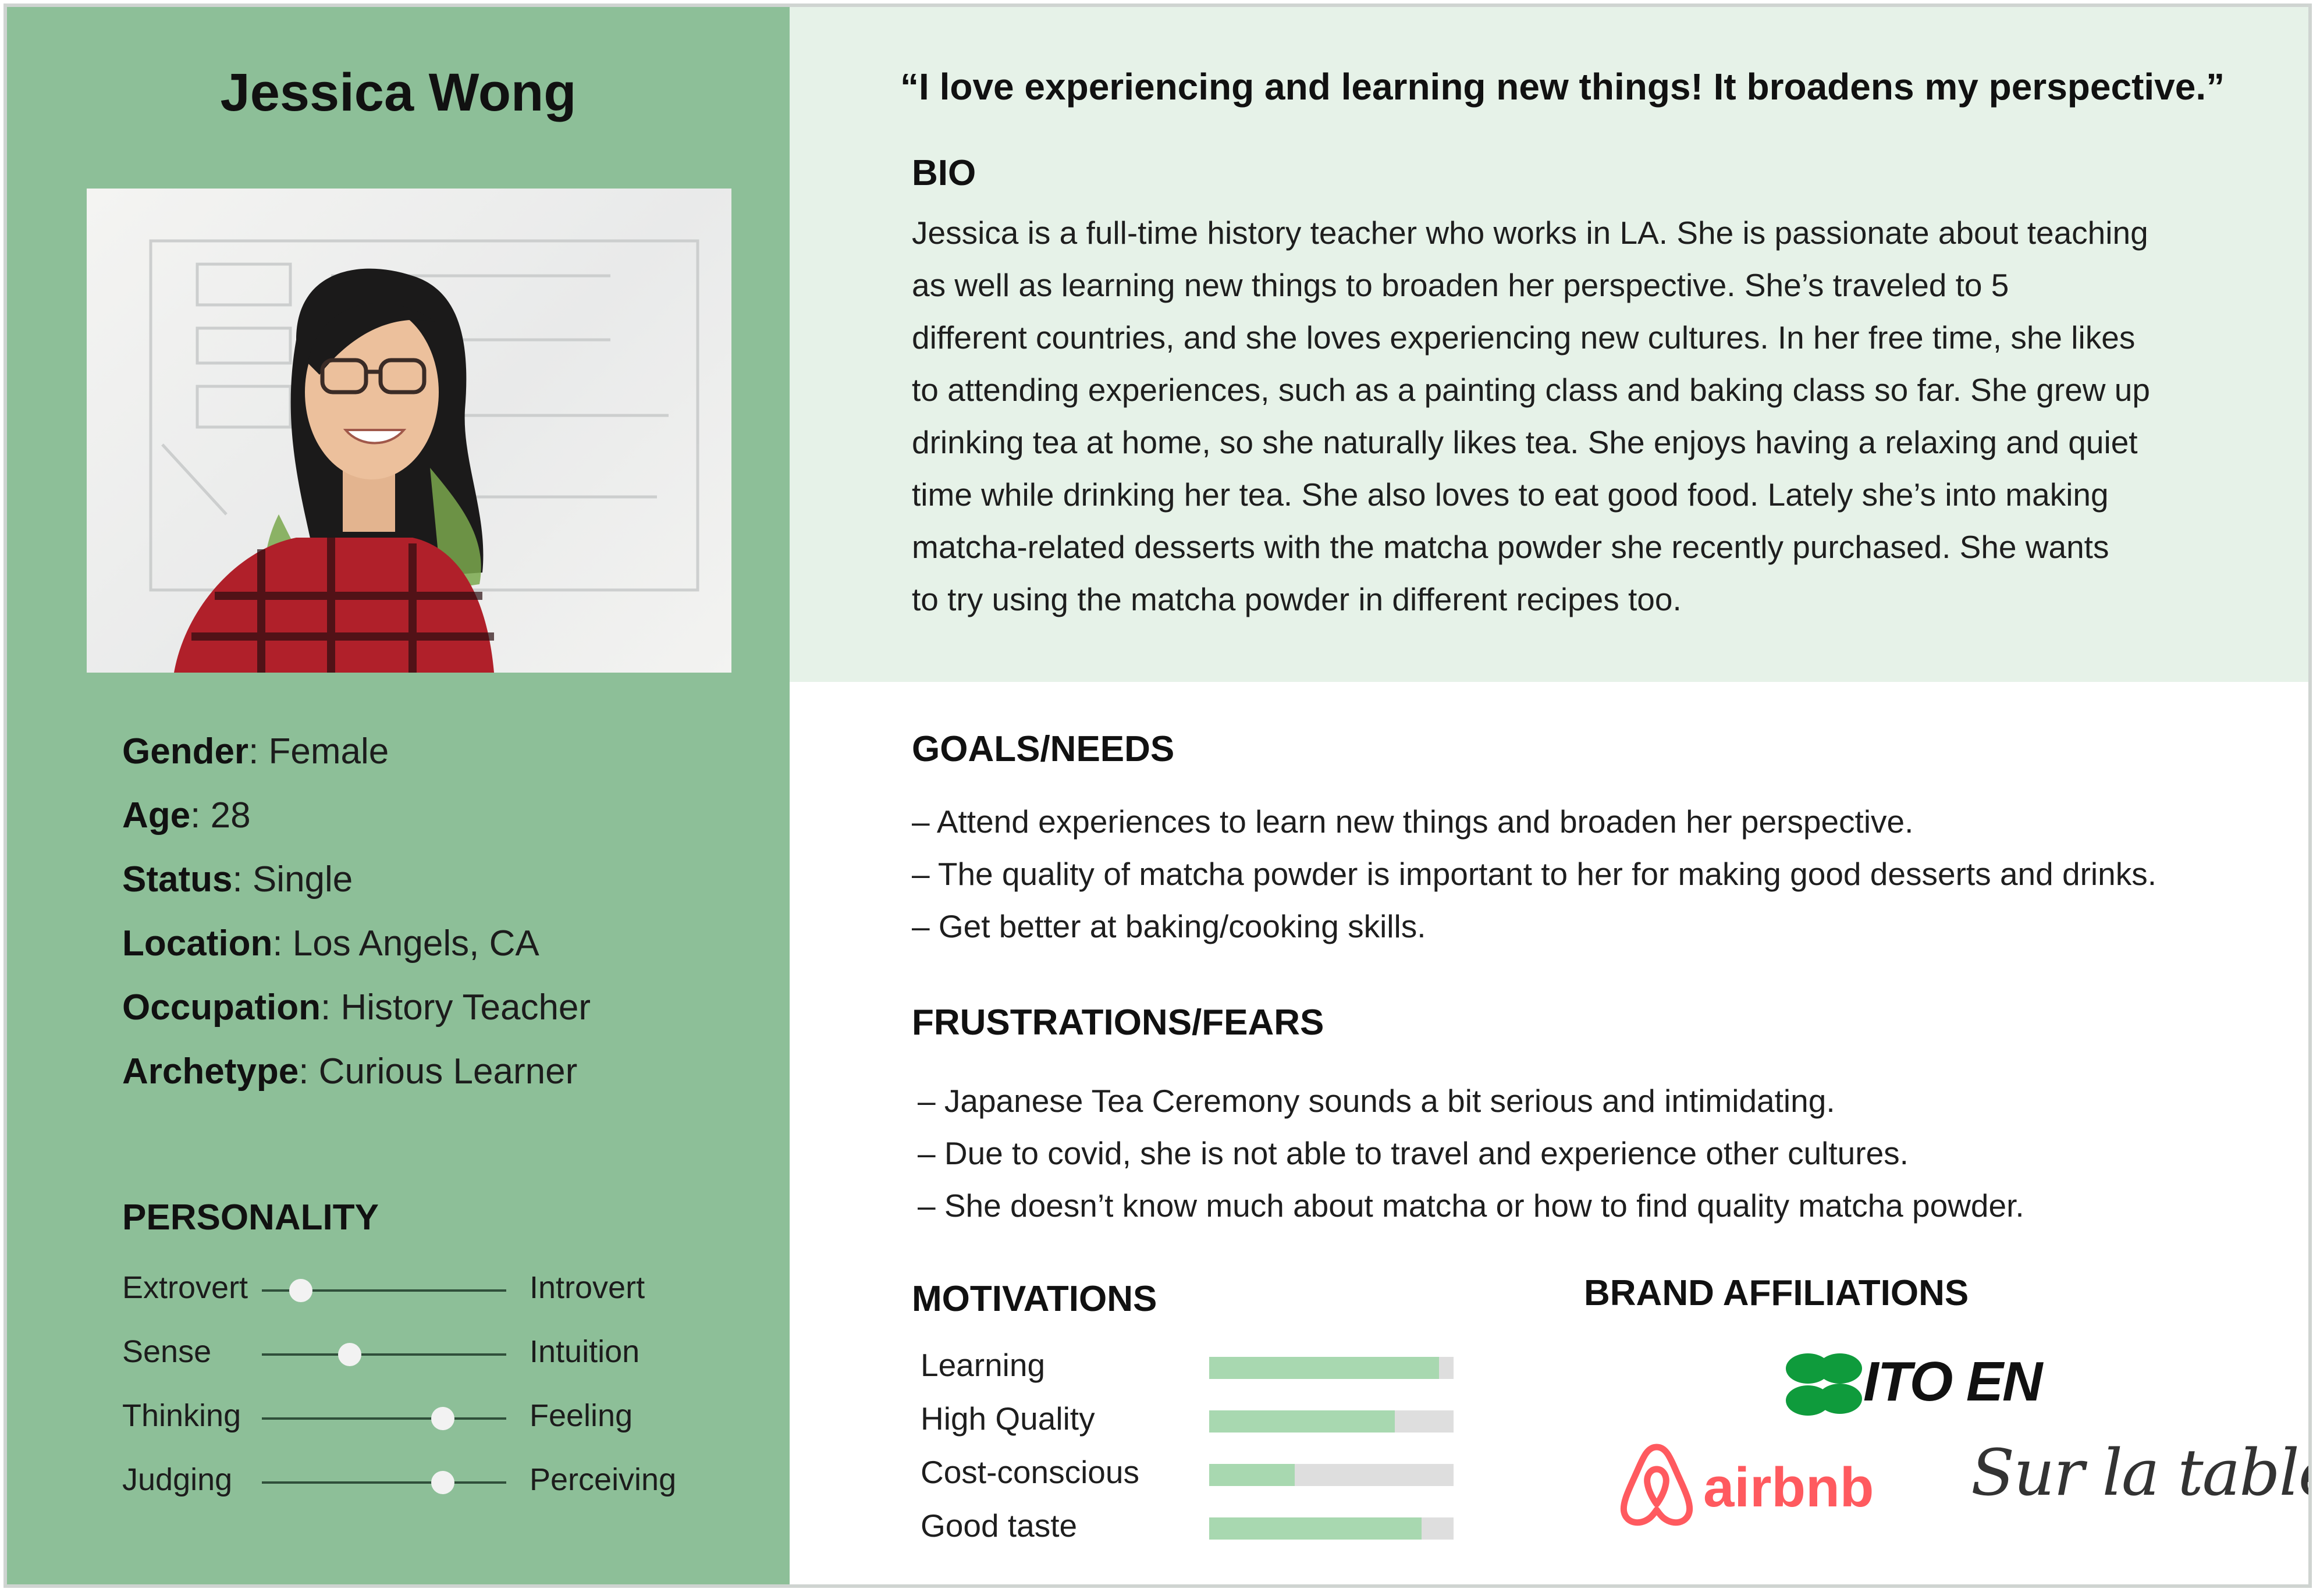 The width and height of the screenshot is (2320, 1596). What do you see at coordinates (999, 1526) in the screenshot?
I see `motivation-label: Good taste` at bounding box center [999, 1526].